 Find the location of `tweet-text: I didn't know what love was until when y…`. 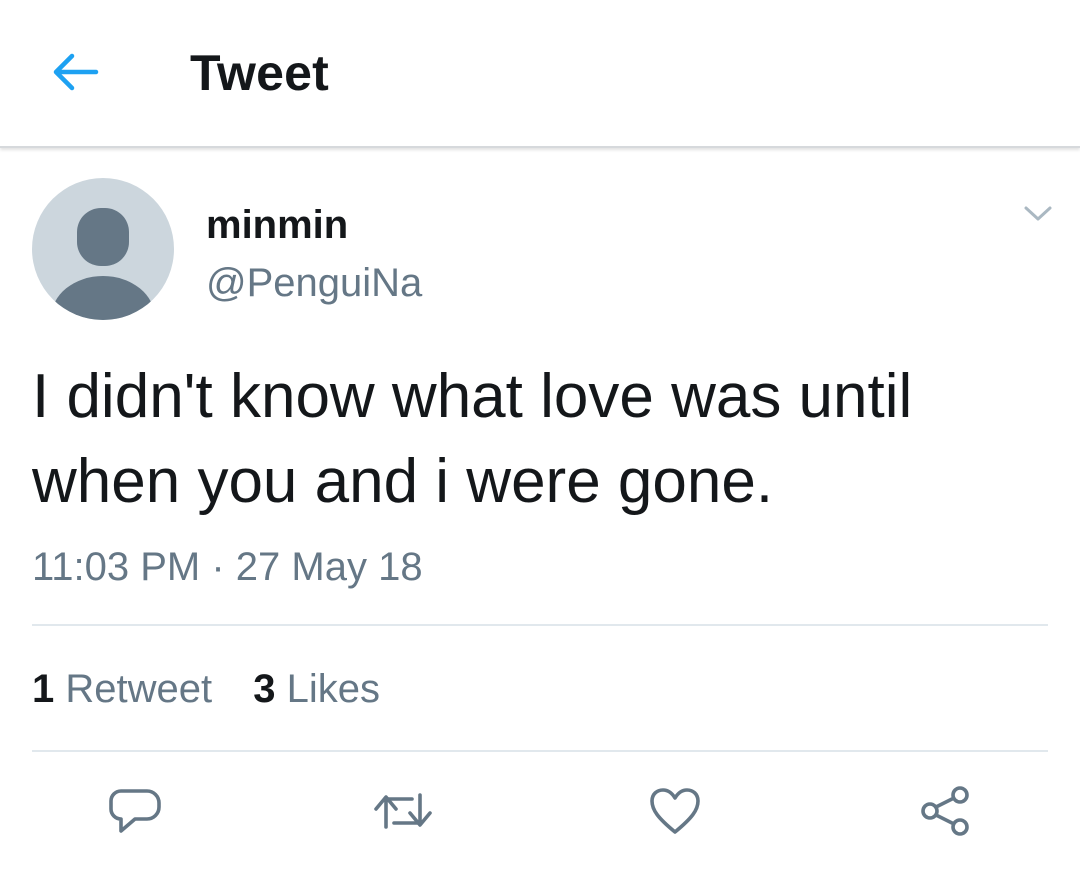

tweet-text: I didn't know what love was until when y… is located at coordinates (472, 439).